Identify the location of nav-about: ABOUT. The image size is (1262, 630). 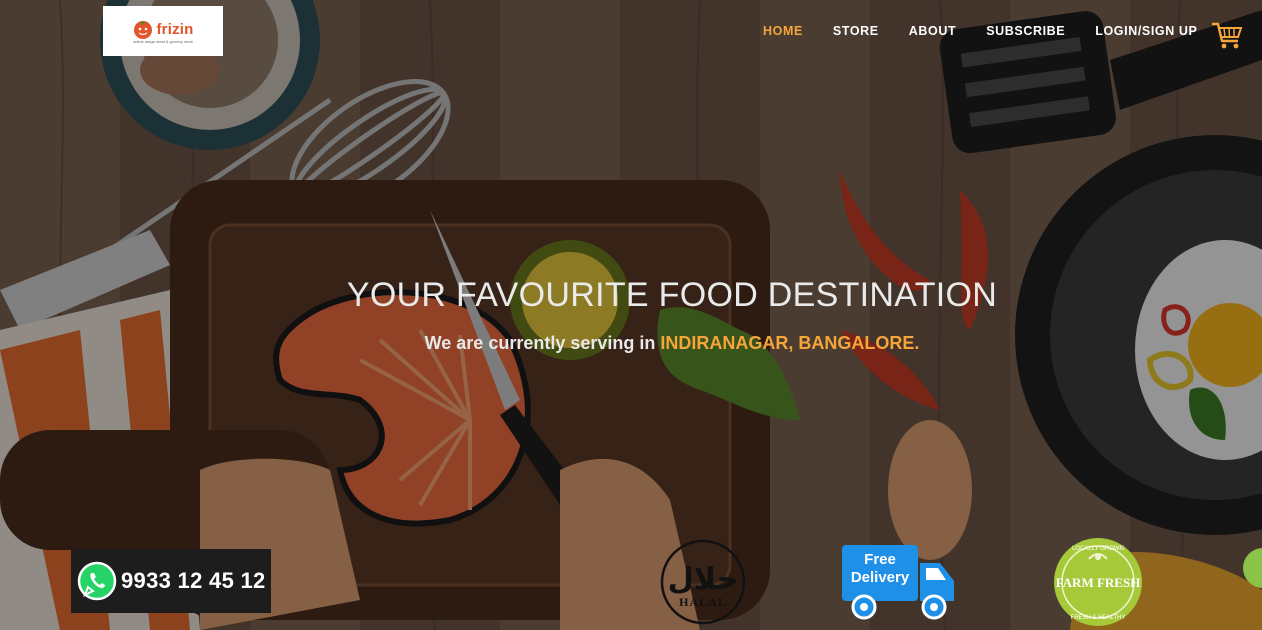
(932, 31).